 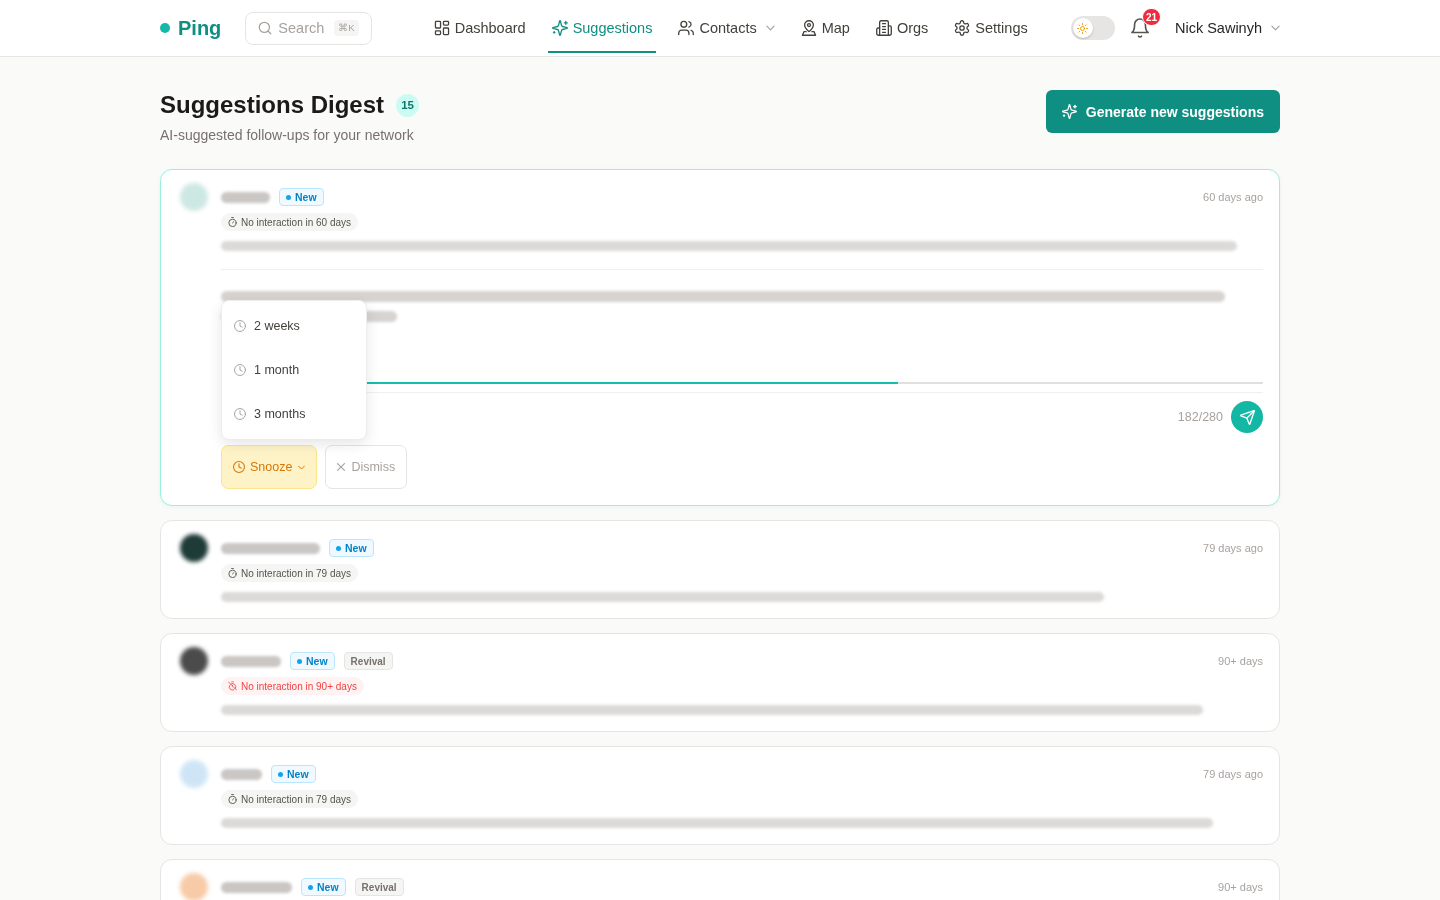 I want to click on snooze-option: 3 months, so click(x=294, y=414).